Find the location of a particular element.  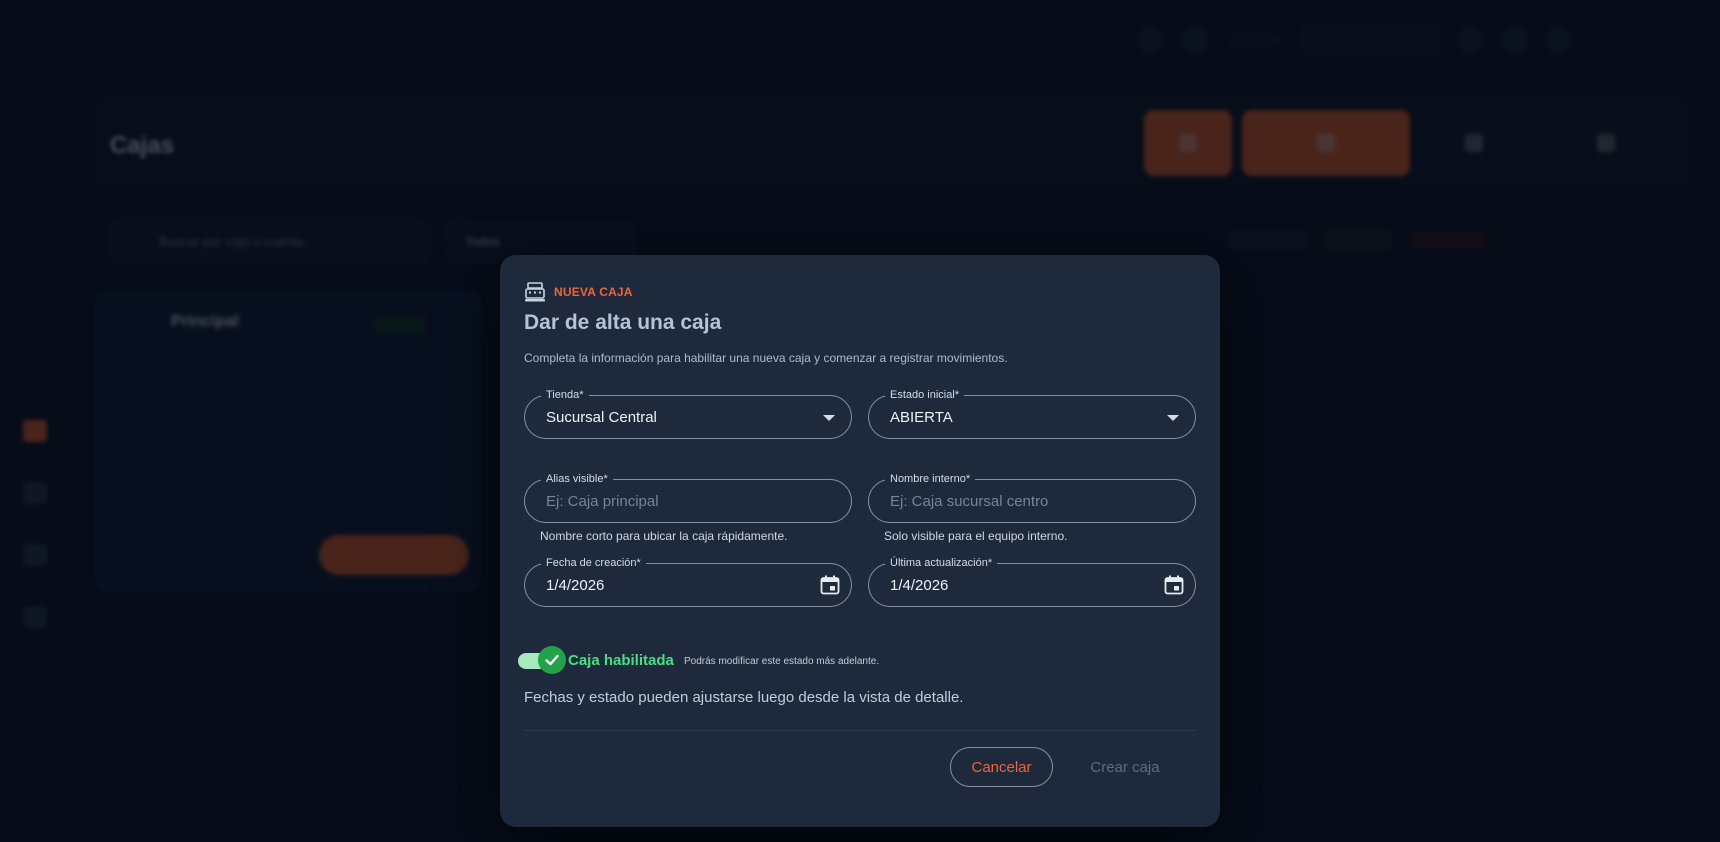

alias-visible-label: Alias visible* is located at coordinates (577, 479).